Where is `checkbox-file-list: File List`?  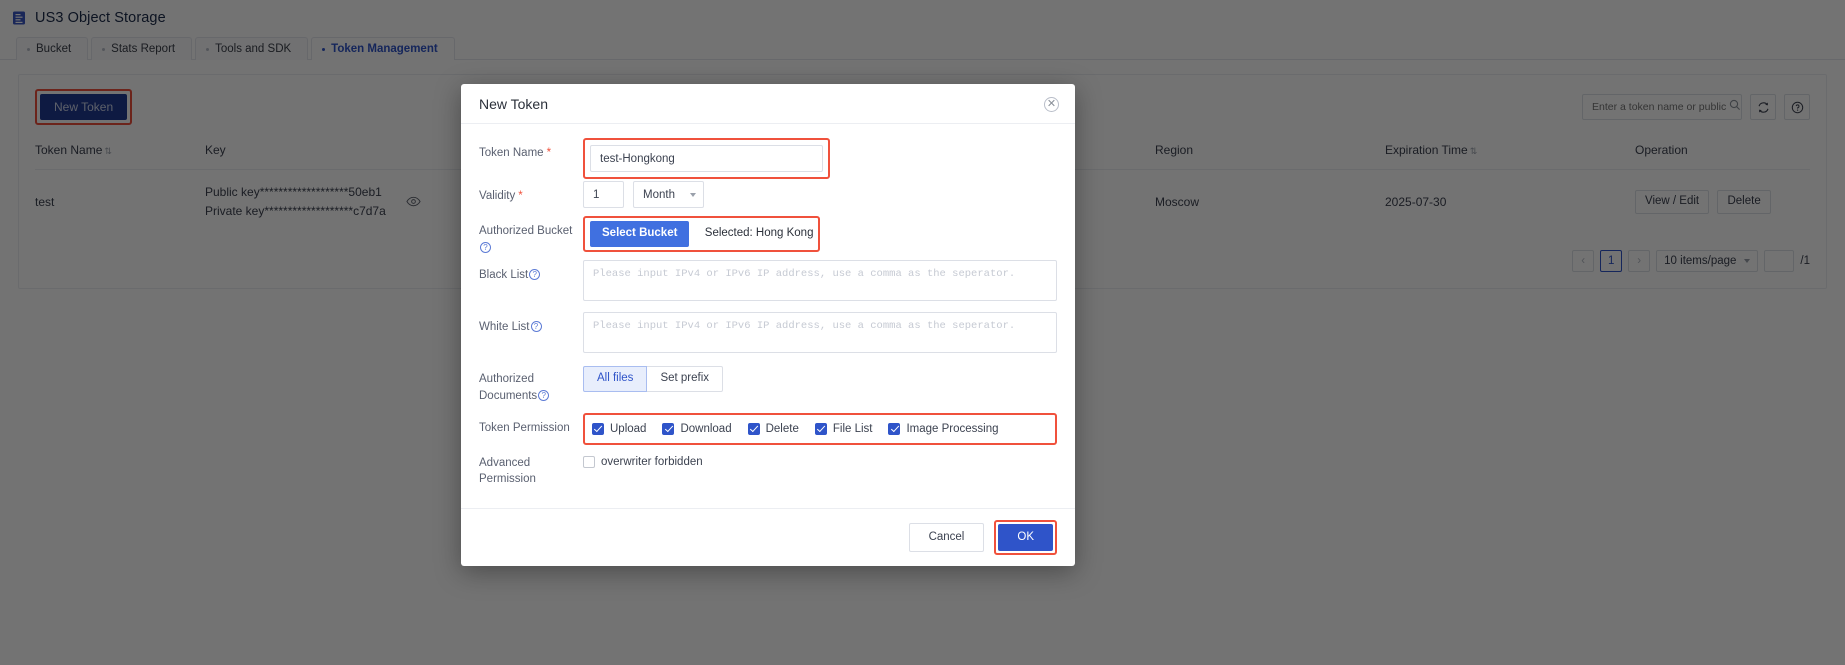 checkbox-file-list: File List is located at coordinates (843, 428).